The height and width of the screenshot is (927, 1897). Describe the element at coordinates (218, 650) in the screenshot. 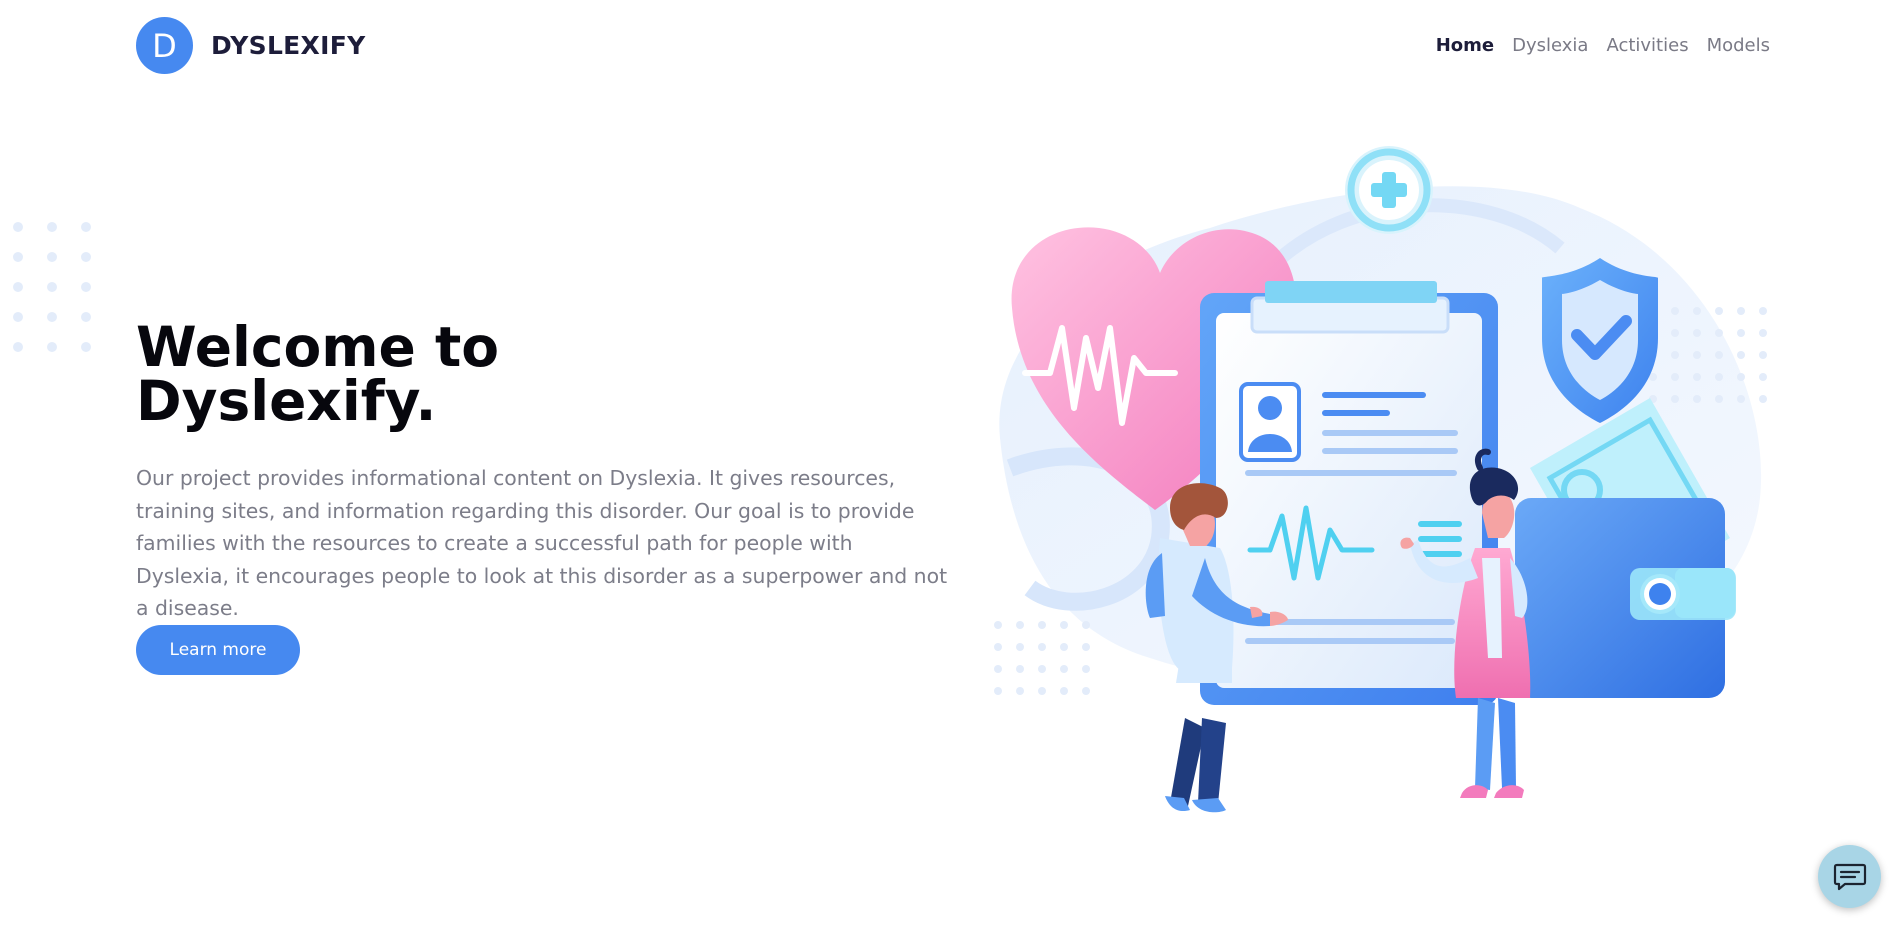

I see `learn-more-button: Learn more` at that location.